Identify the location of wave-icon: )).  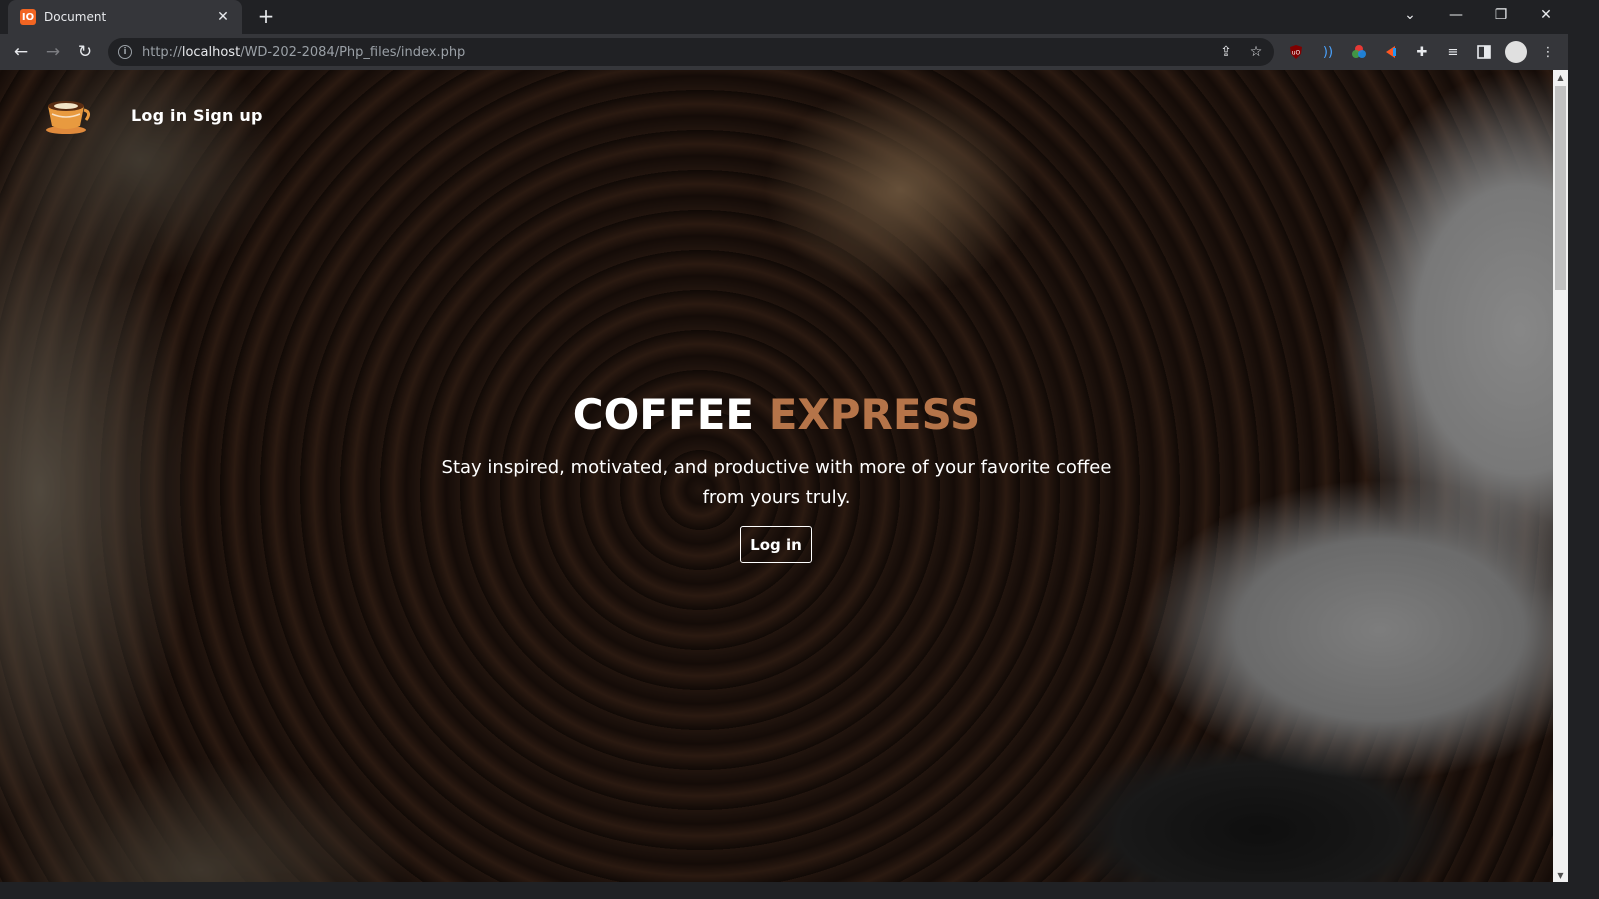
(1328, 52).